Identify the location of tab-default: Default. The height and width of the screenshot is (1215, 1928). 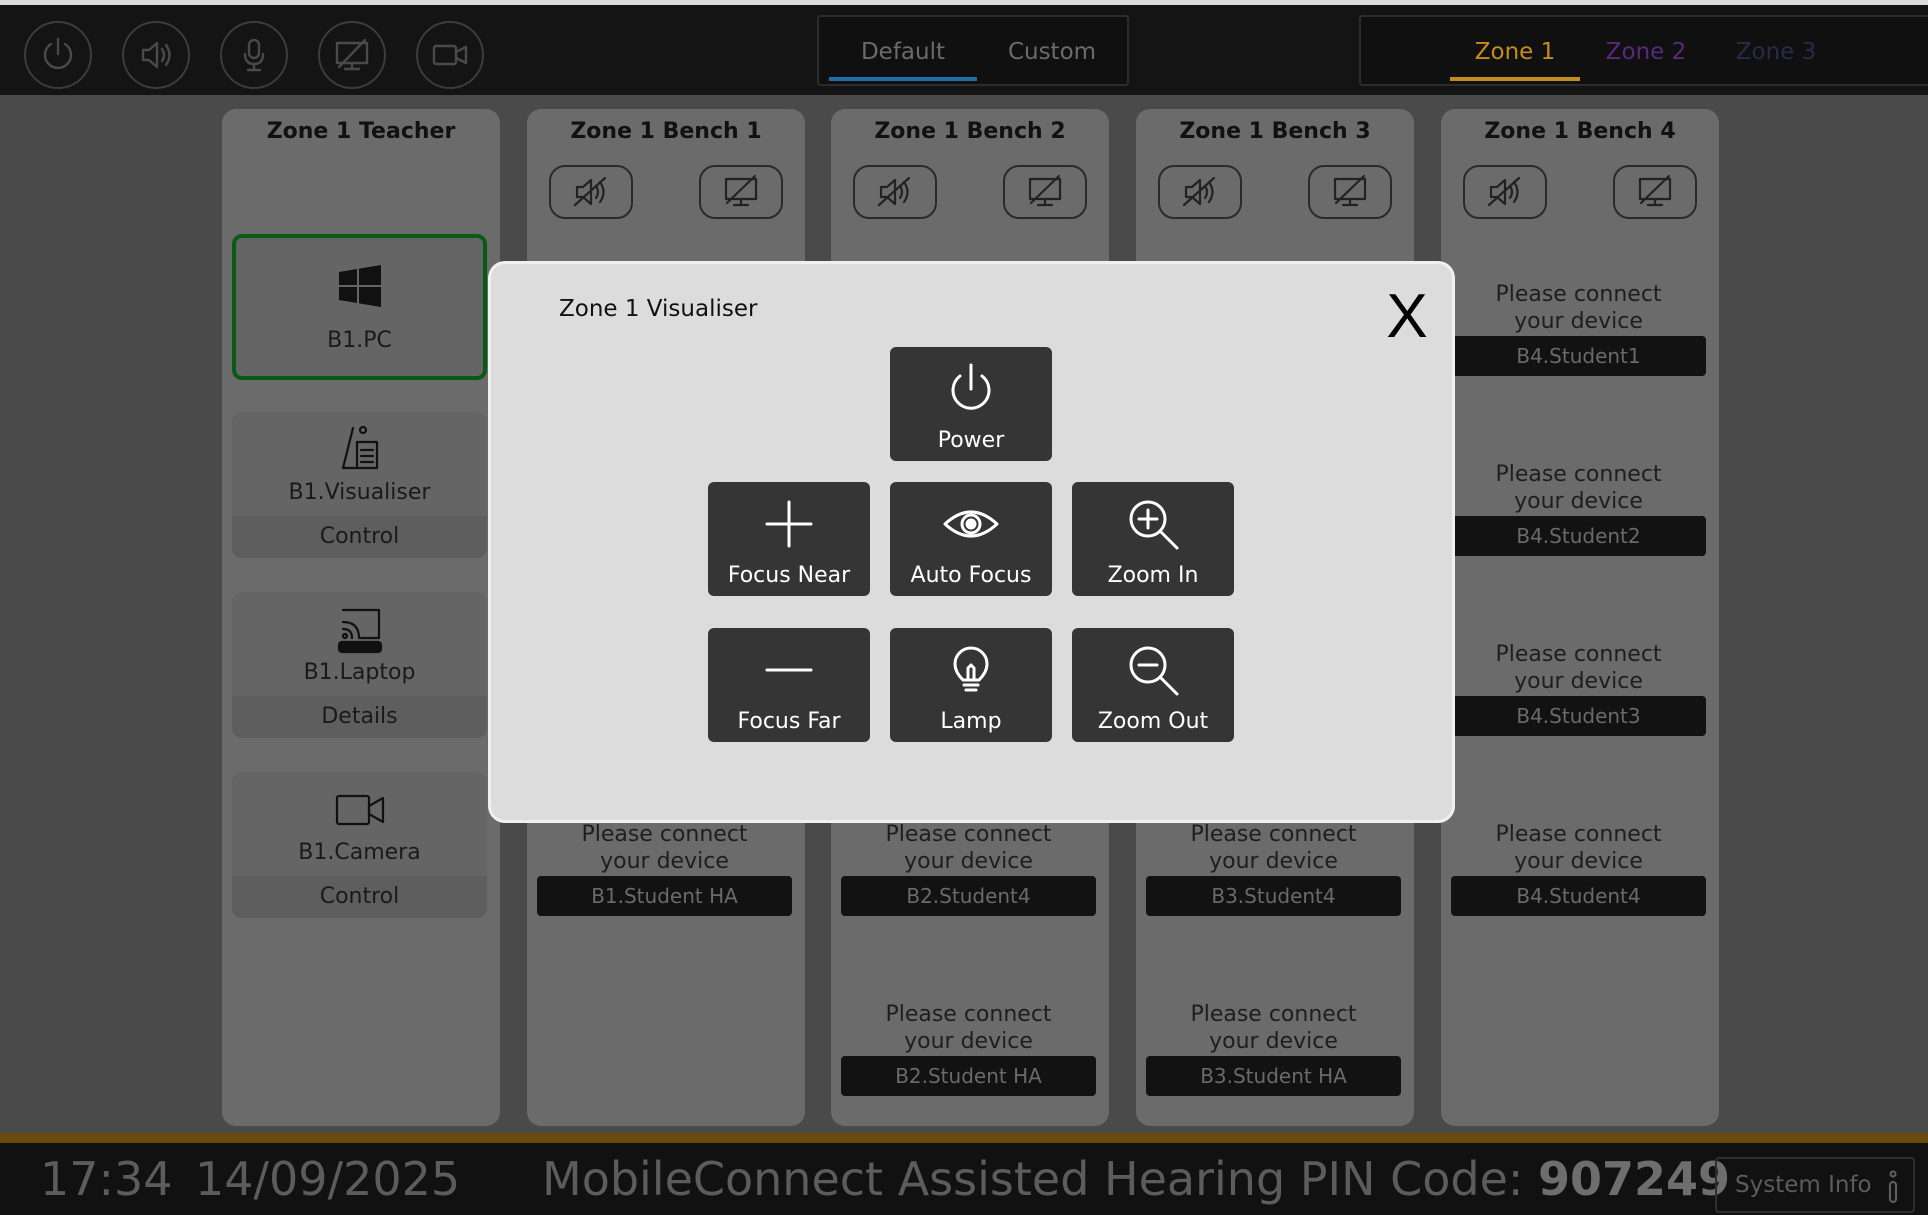
(903, 56).